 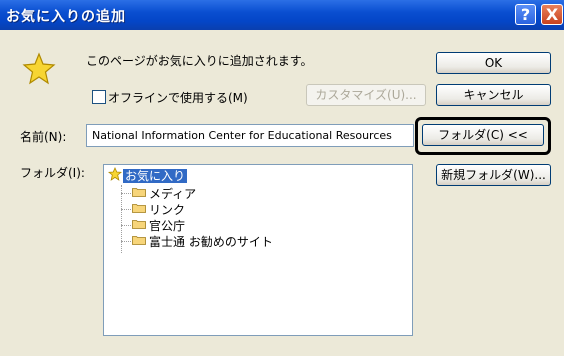 What do you see at coordinates (52, 173) in the screenshot?
I see `folder-label: フォルダ(I):` at bounding box center [52, 173].